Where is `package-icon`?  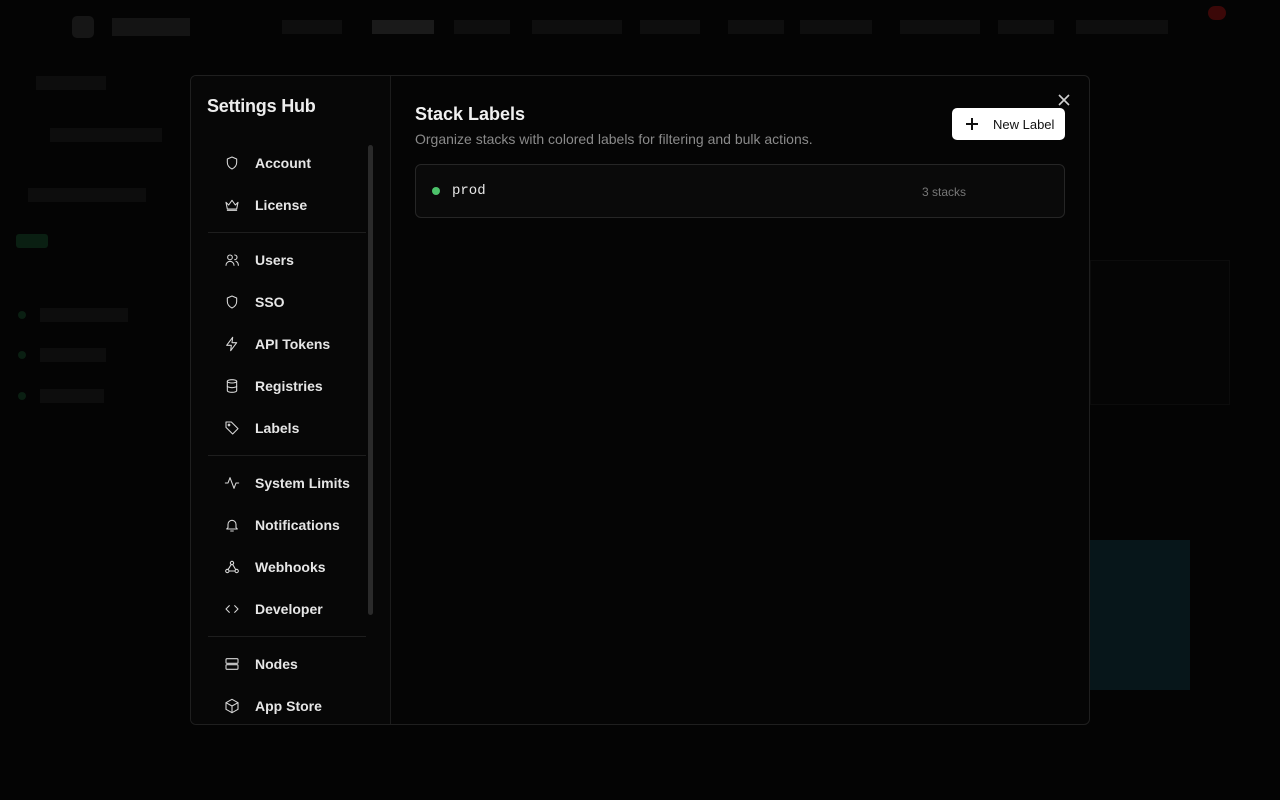 package-icon is located at coordinates (232, 706).